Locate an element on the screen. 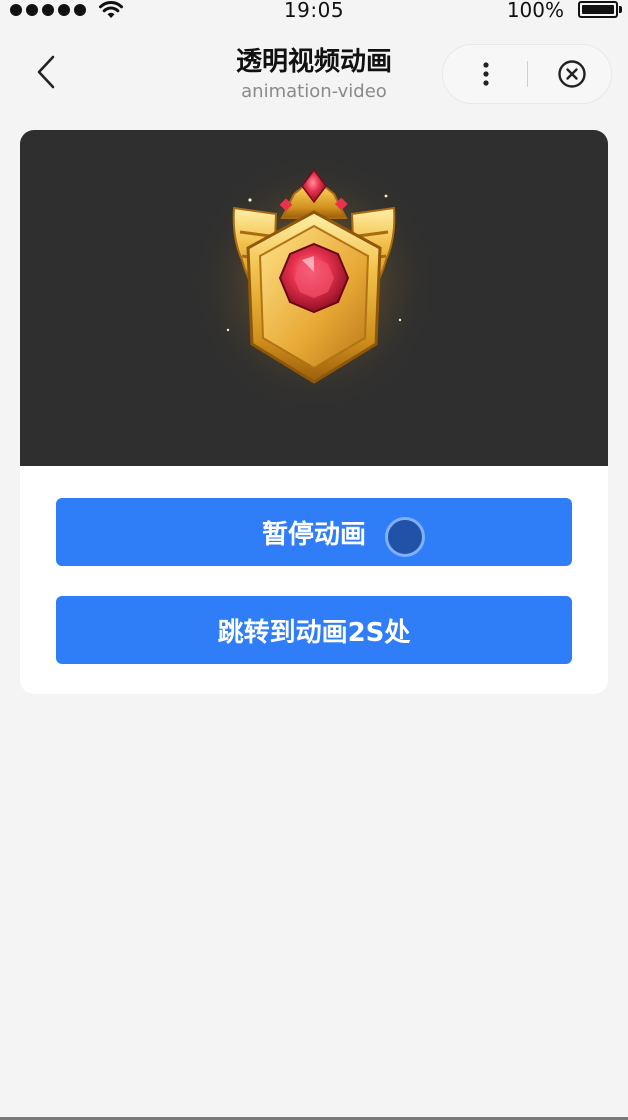 This screenshot has height=1120, width=628. gold-ruby-badge-image is located at coordinates (314, 290).